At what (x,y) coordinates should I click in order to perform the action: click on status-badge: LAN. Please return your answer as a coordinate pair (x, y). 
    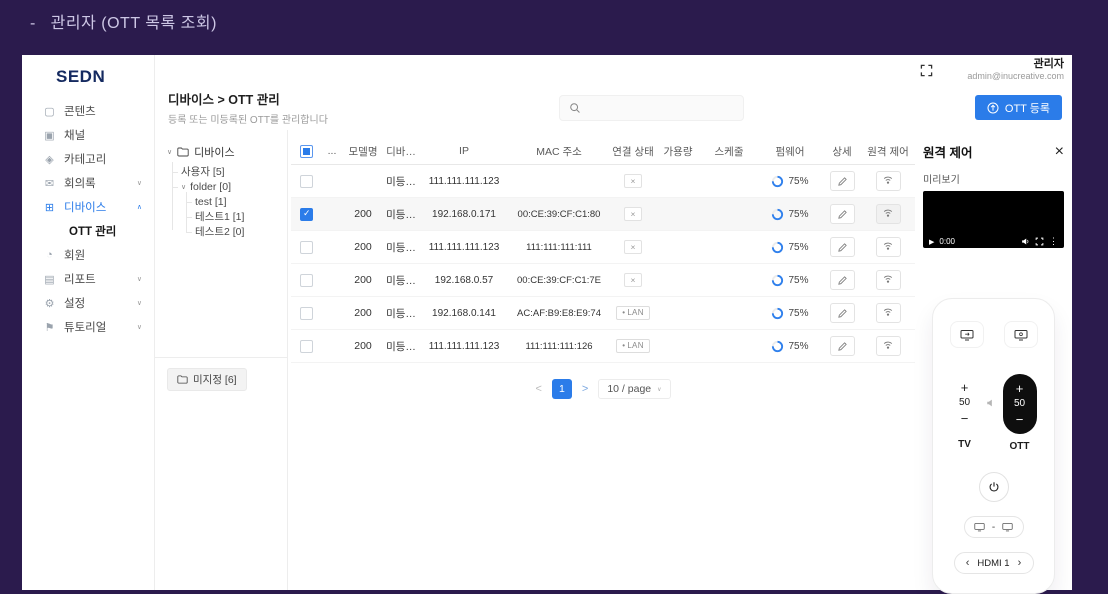
    Looking at the image, I should click on (633, 346).